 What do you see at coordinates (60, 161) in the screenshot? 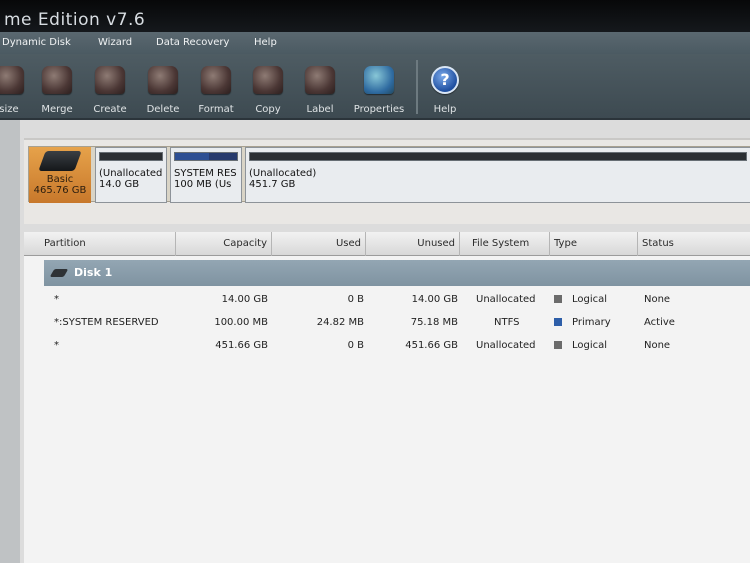
I see `hard-disk-icon` at bounding box center [60, 161].